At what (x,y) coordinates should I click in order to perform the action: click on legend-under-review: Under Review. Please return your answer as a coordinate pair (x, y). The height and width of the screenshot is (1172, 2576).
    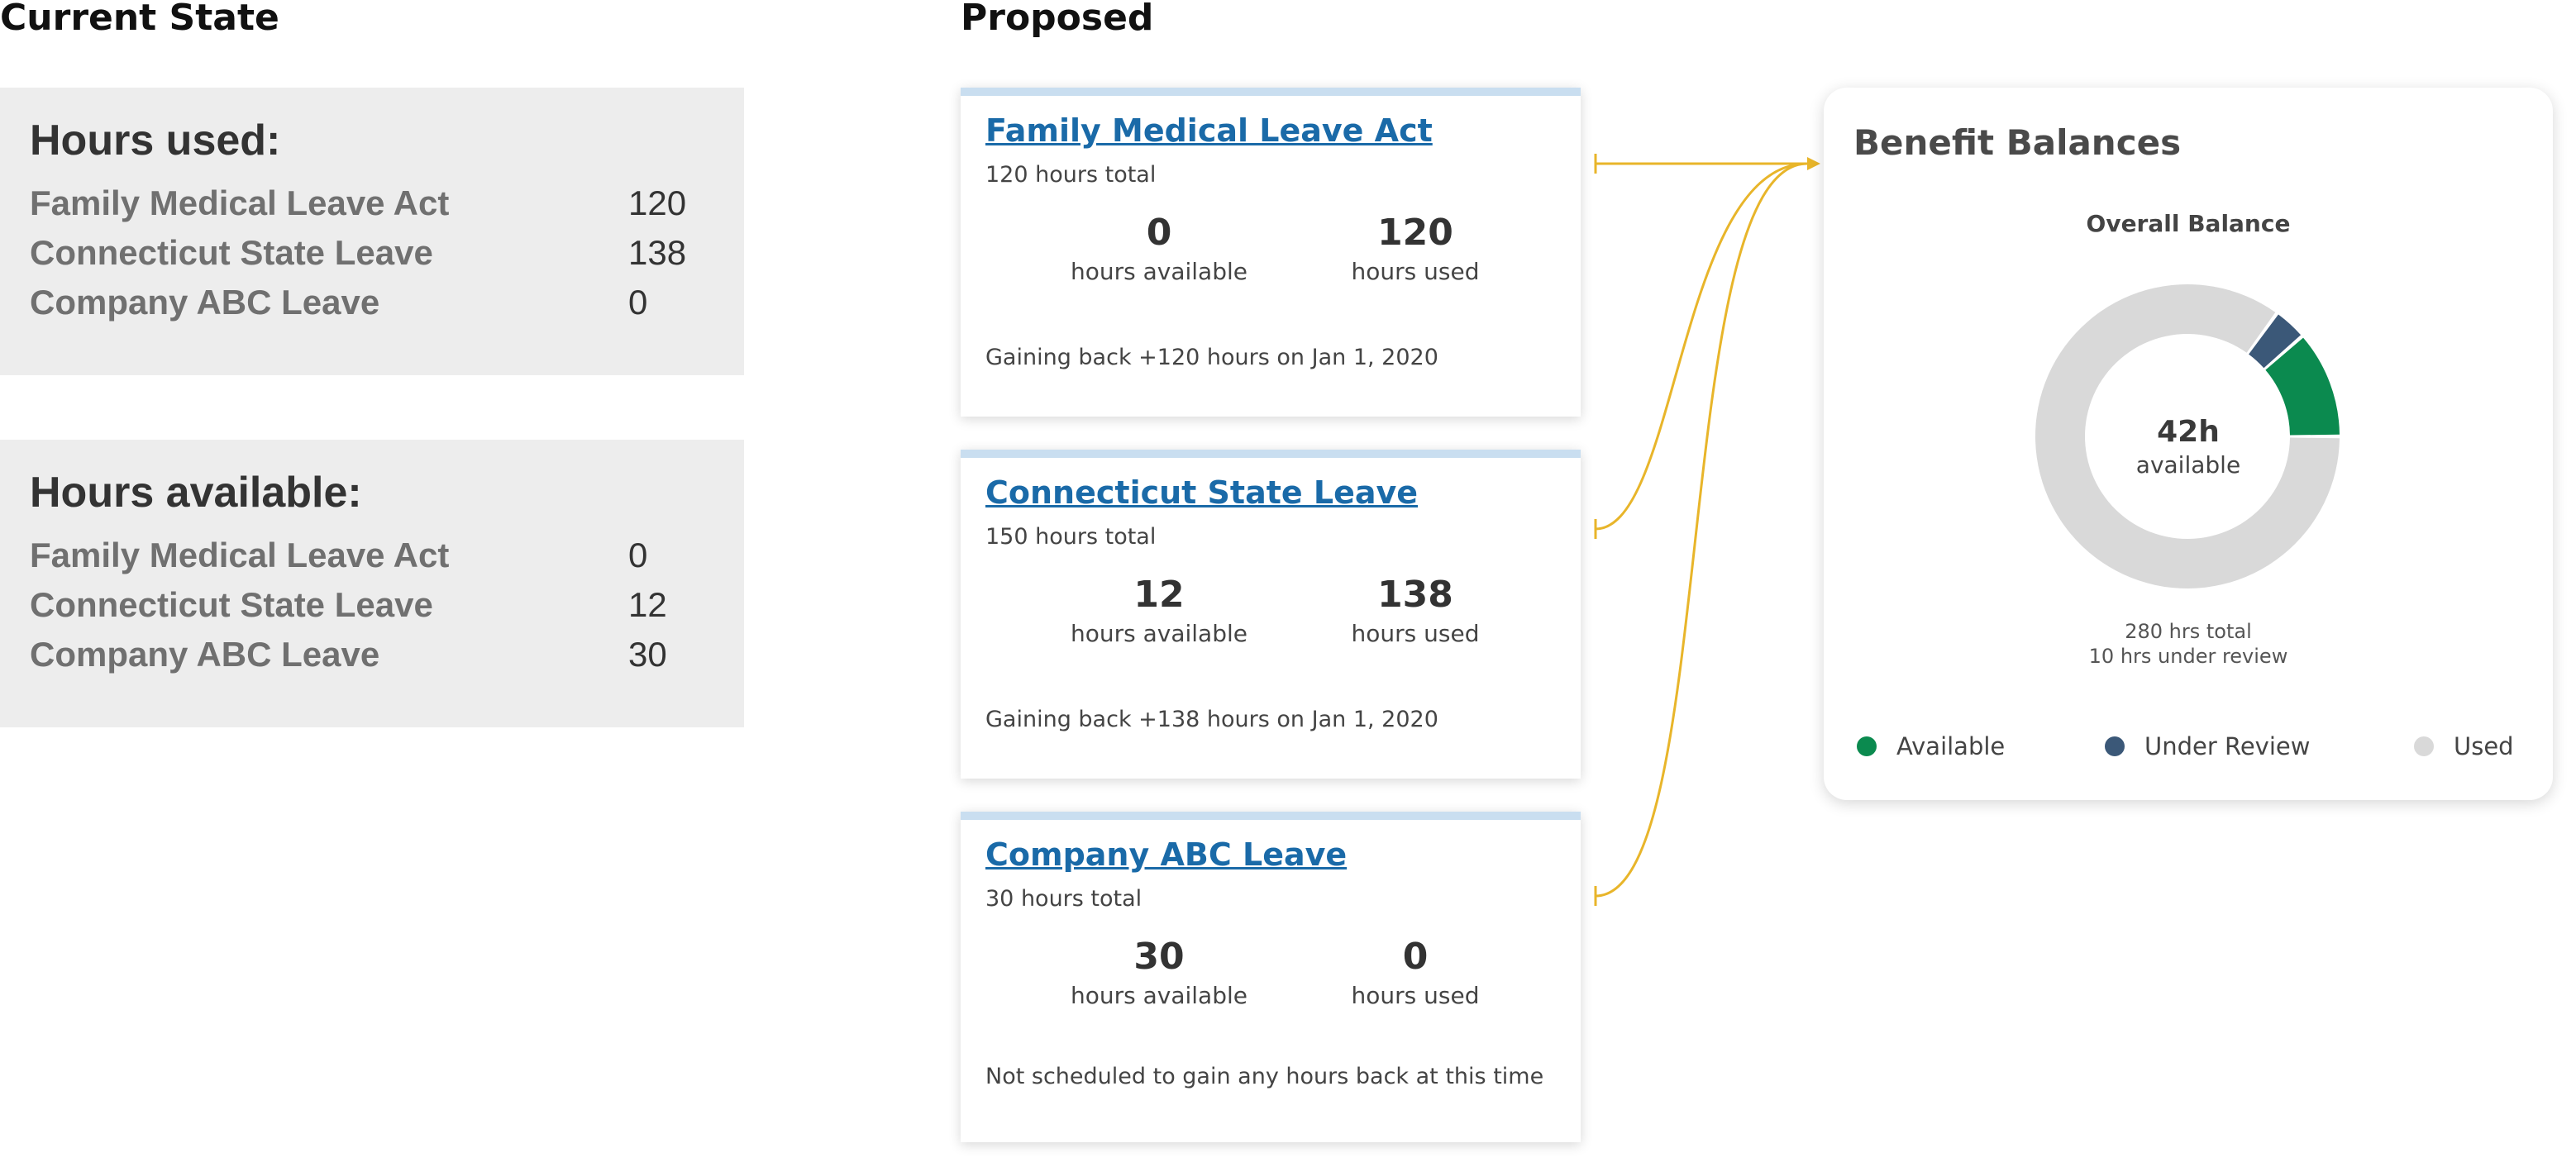
    Looking at the image, I should click on (2207, 746).